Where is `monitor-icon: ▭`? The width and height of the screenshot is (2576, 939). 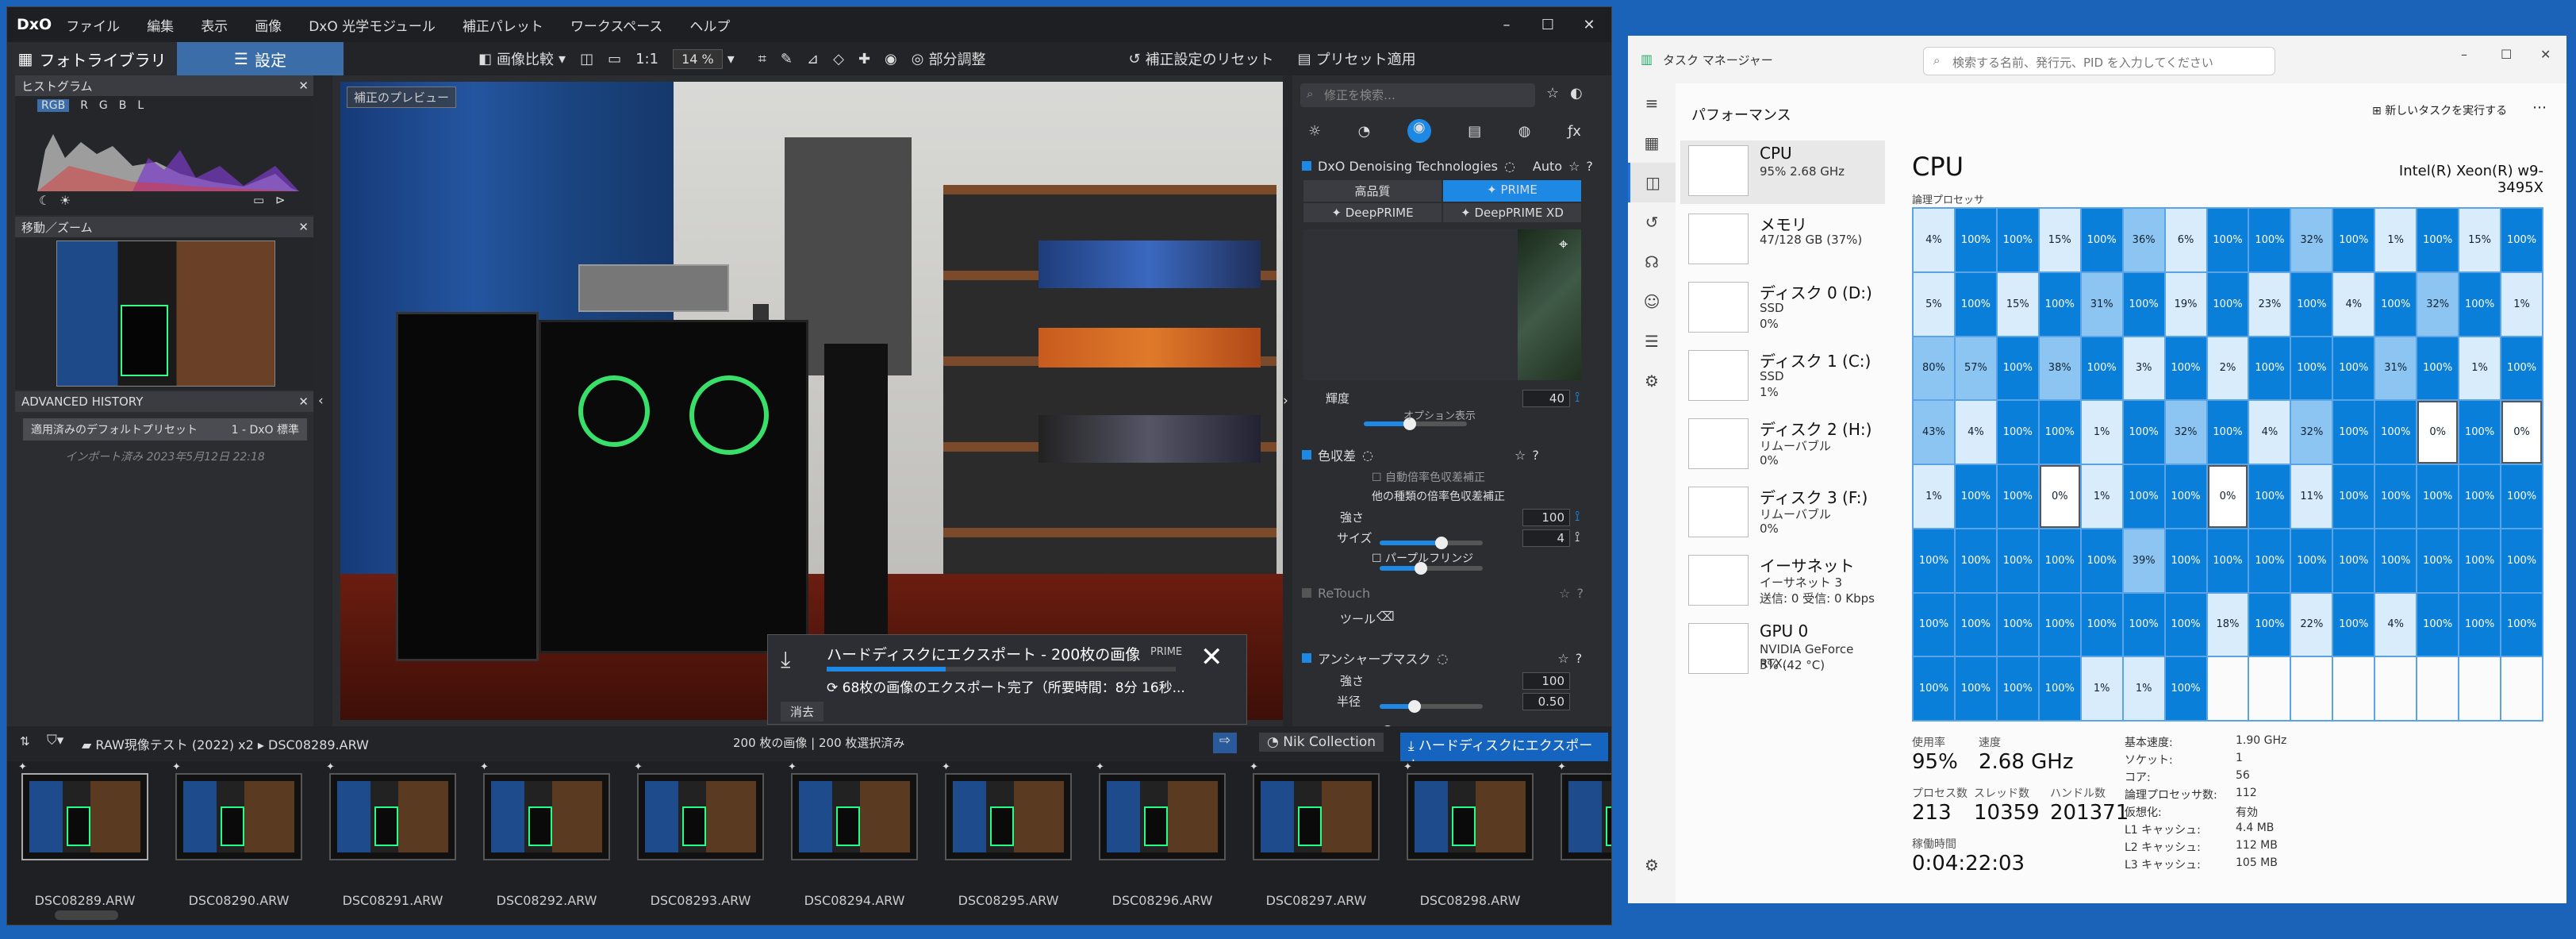
monitor-icon: ▭ is located at coordinates (258, 200).